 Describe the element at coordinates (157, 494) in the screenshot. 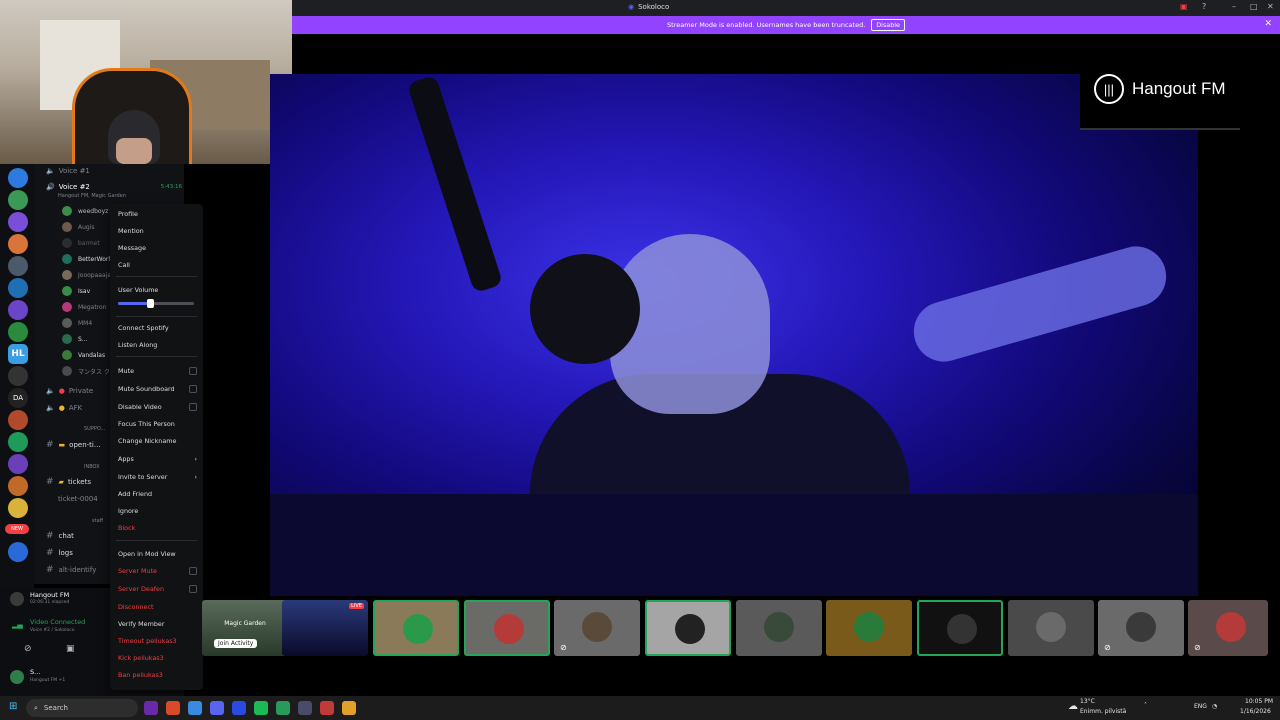

I see `menu-add-friend: Add Friend` at that location.